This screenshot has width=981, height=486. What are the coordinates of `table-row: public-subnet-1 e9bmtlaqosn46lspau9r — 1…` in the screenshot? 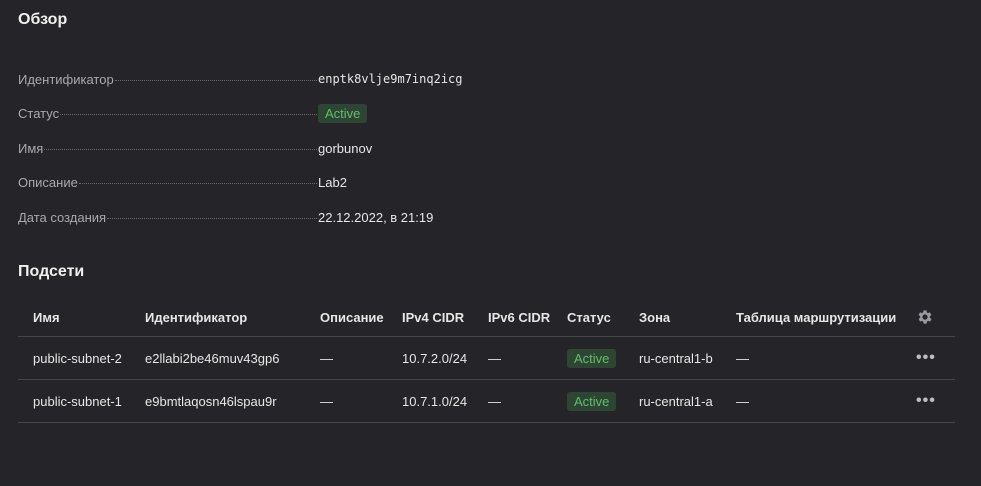 It's located at (486, 401).